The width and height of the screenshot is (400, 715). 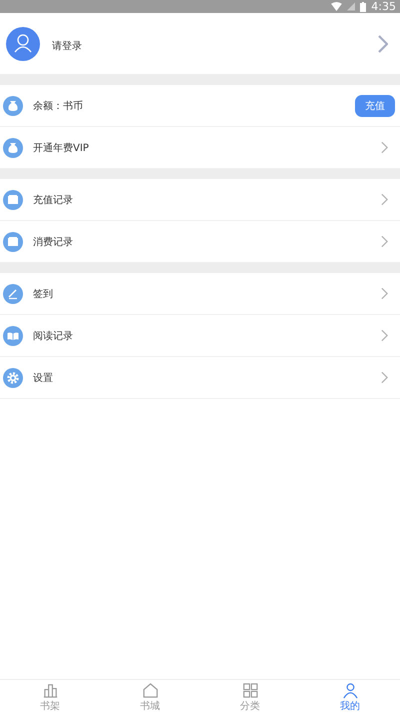 What do you see at coordinates (53, 242) in the screenshot?
I see `menu-label: 消费记录` at bounding box center [53, 242].